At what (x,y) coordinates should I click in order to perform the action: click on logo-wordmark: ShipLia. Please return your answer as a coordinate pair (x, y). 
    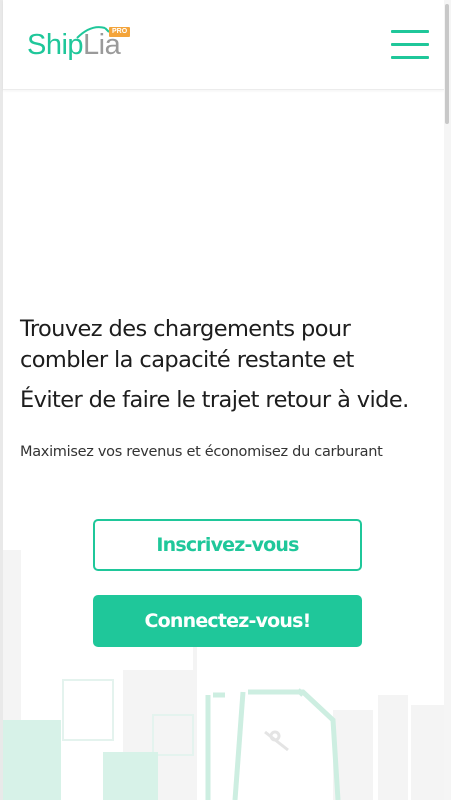
    Looking at the image, I should click on (74, 45).